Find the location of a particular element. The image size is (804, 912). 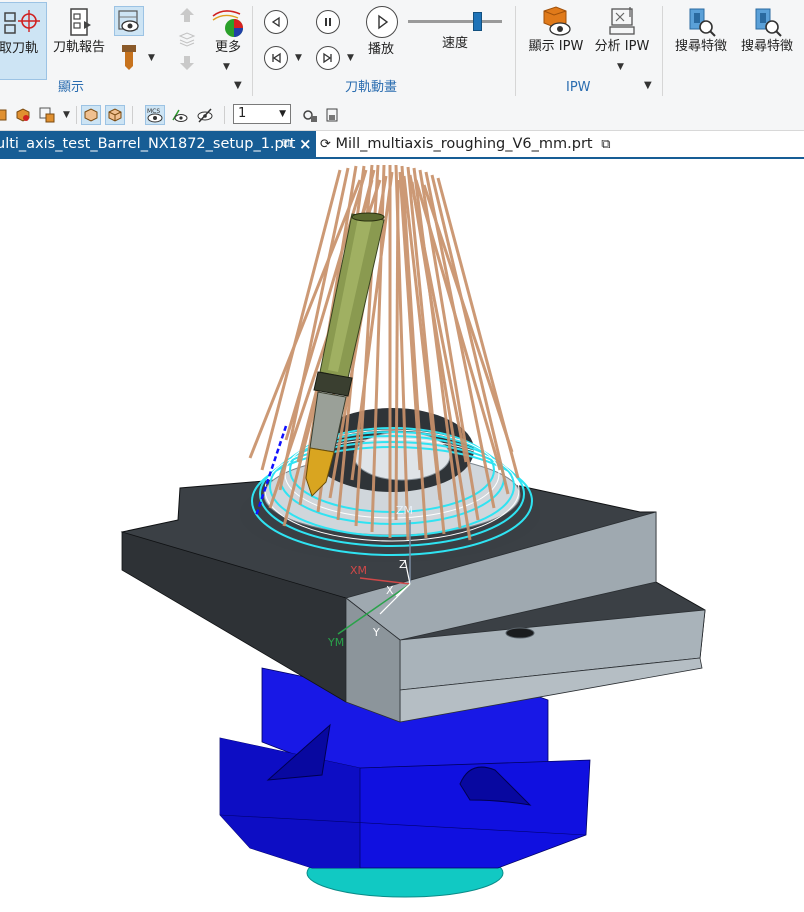

play-label: 播放 is located at coordinates (381, 49).